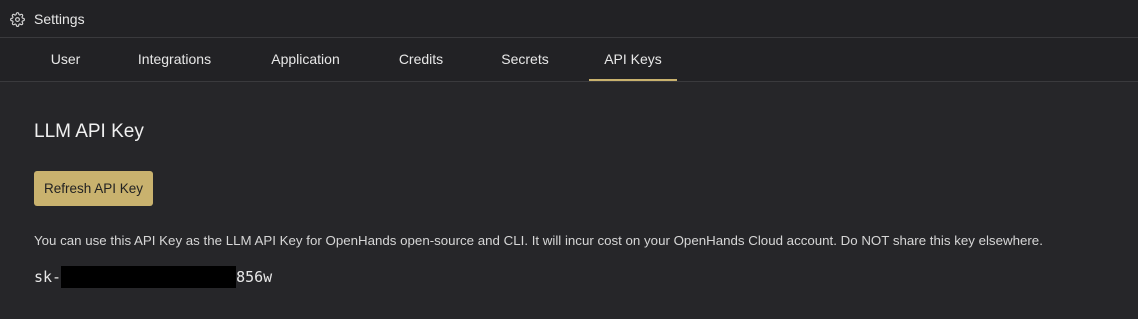 Image resolution: width=1138 pixels, height=319 pixels. I want to click on api-key-redaction, so click(149, 277).